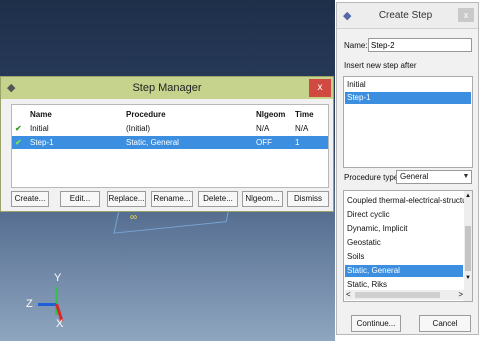 Image resolution: width=483 pixels, height=341 pixels. What do you see at coordinates (304, 114) in the screenshot?
I see `column-header-time: Time` at bounding box center [304, 114].